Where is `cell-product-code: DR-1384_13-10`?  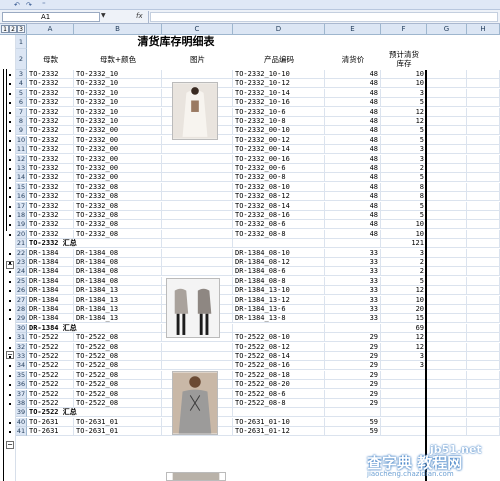 cell-product-code: DR-1384_13-10 is located at coordinates (279, 291).